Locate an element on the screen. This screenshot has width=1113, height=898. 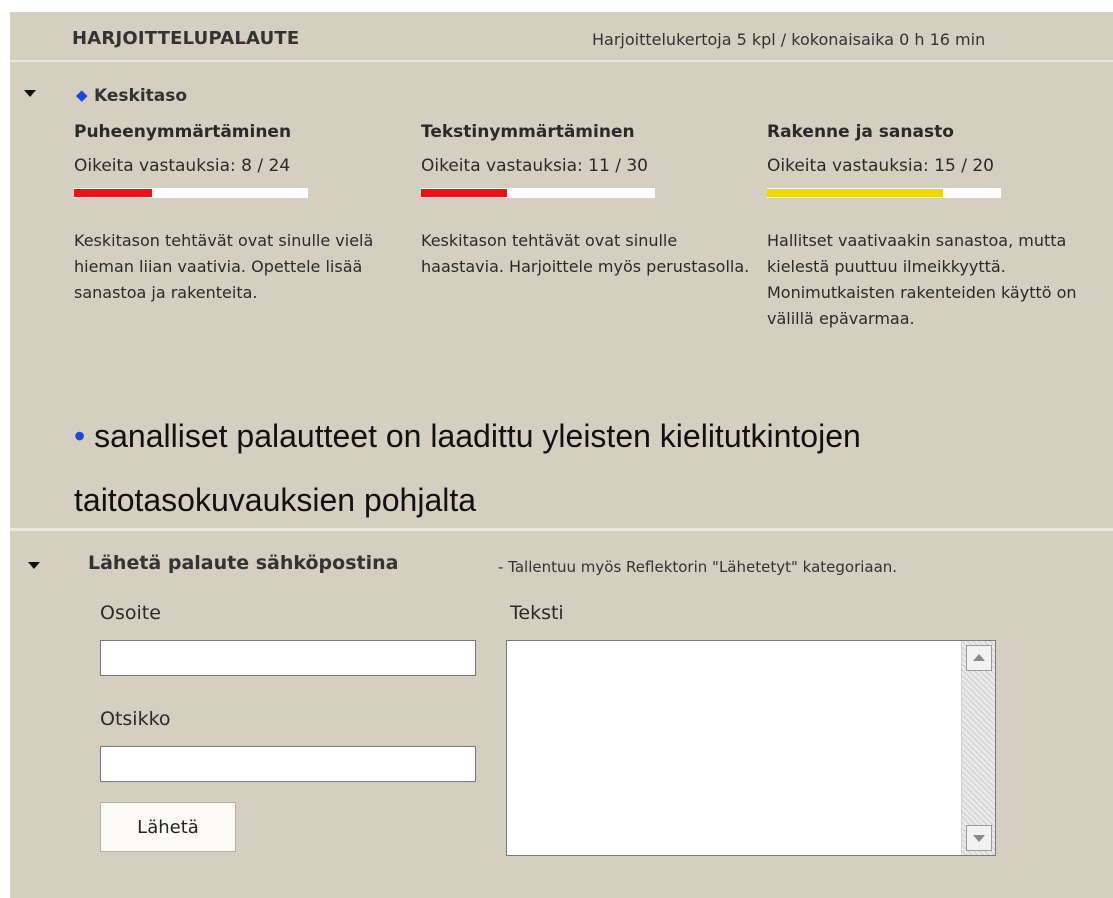
section-divider is located at coordinates (561, 529).